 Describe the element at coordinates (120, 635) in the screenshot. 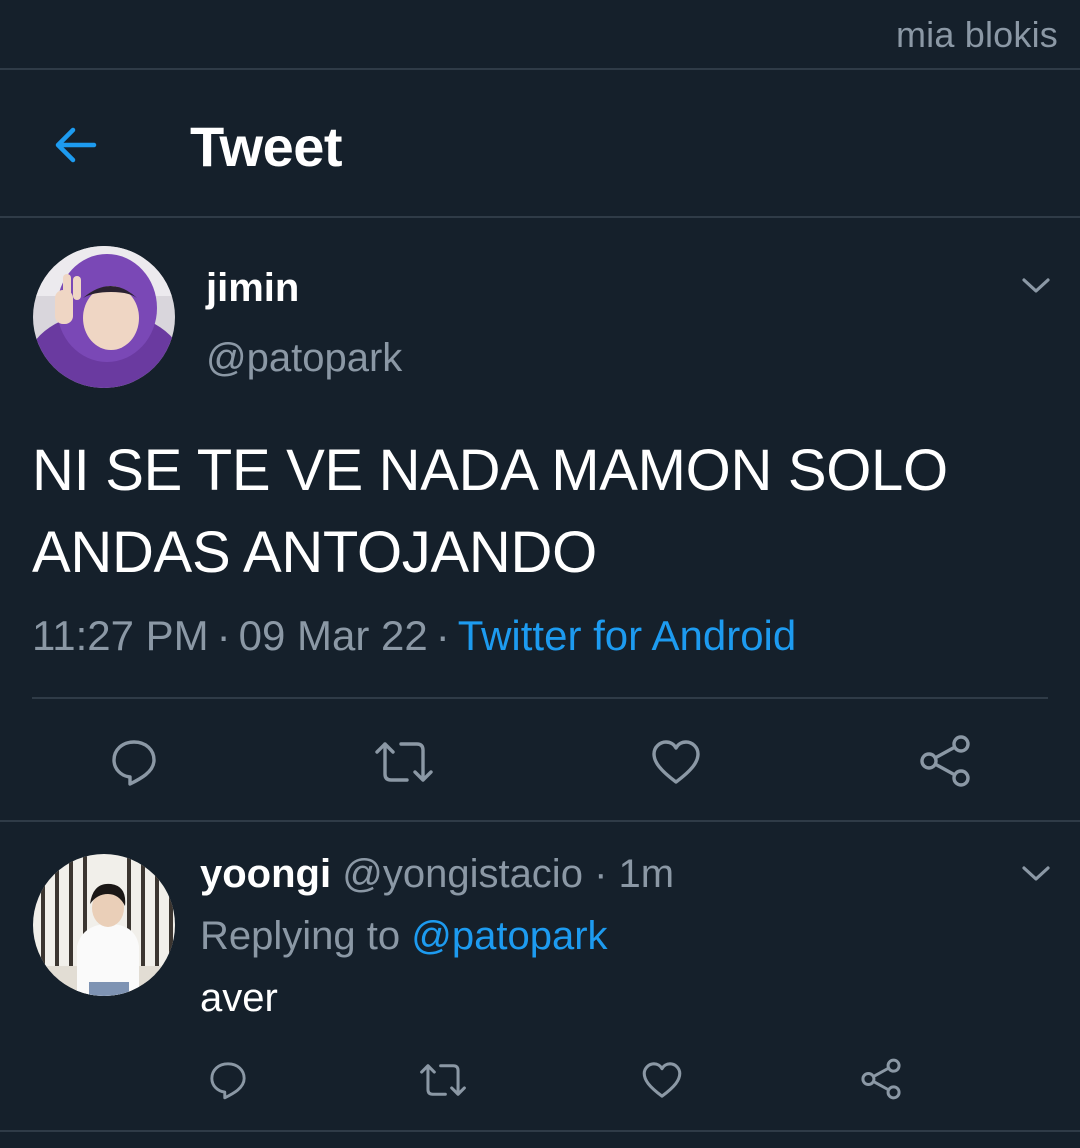

I see `tweet-time: 11:27 PM` at that location.